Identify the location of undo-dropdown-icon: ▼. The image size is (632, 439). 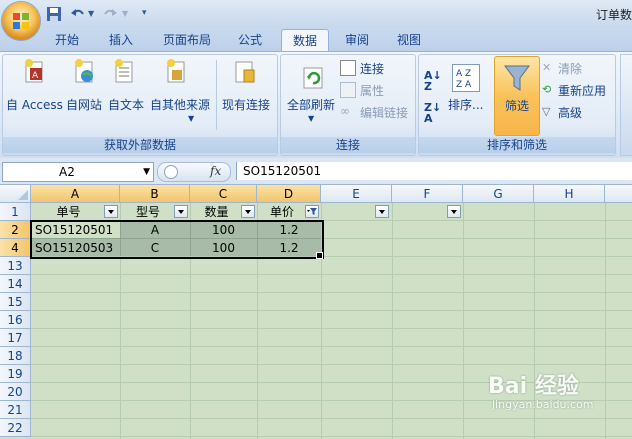
(91, 13).